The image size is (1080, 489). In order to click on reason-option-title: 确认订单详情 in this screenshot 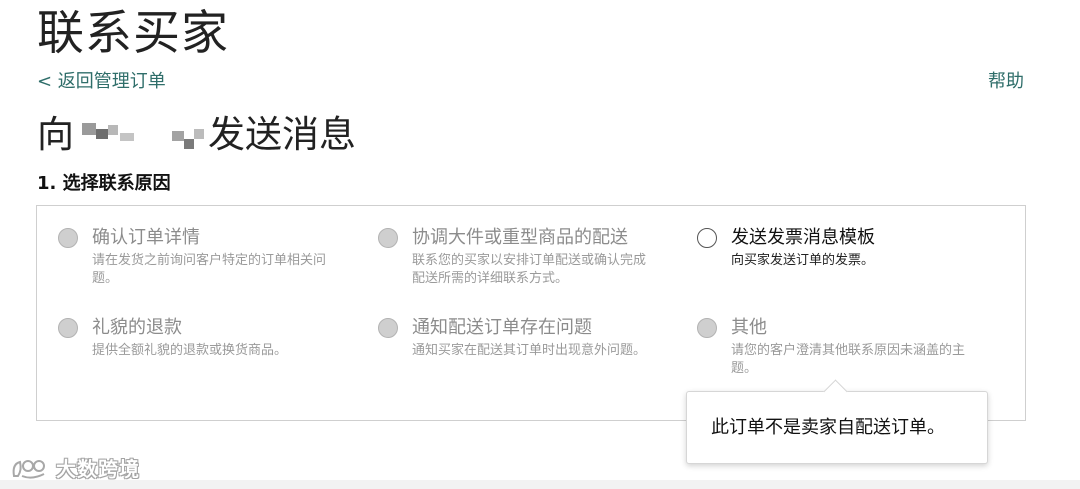, I will do `click(146, 237)`.